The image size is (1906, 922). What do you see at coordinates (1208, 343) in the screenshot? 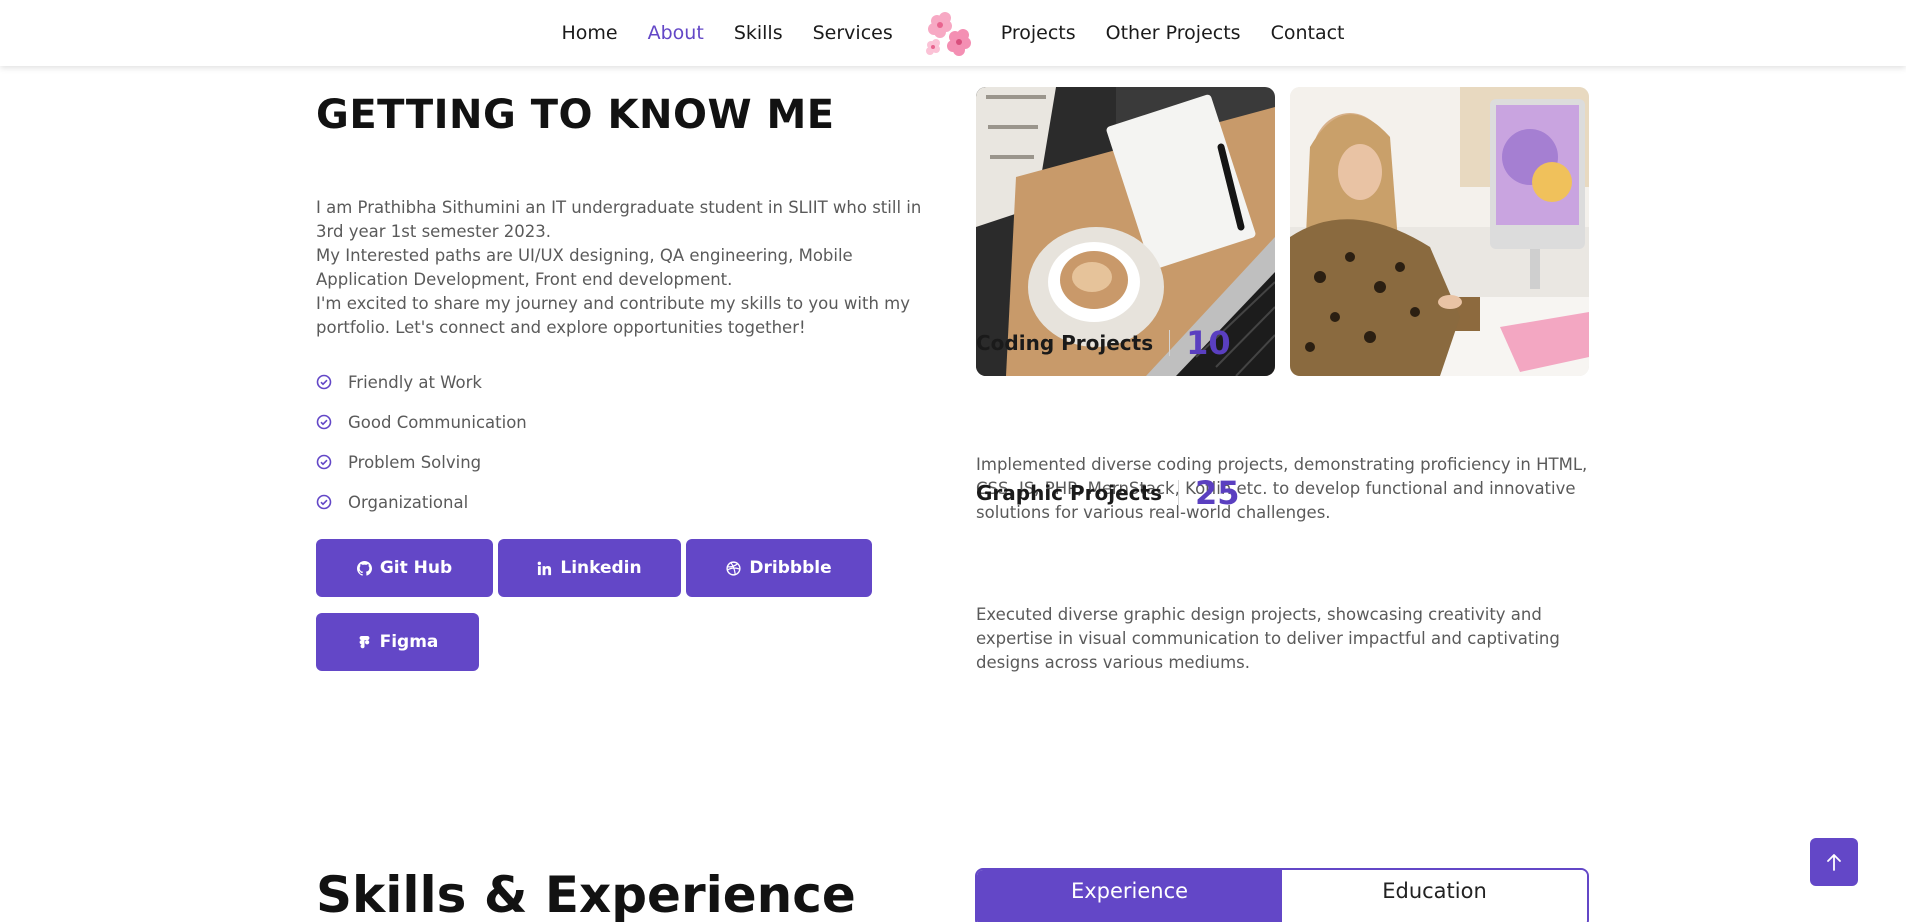
I see `stat-value: 10` at bounding box center [1208, 343].